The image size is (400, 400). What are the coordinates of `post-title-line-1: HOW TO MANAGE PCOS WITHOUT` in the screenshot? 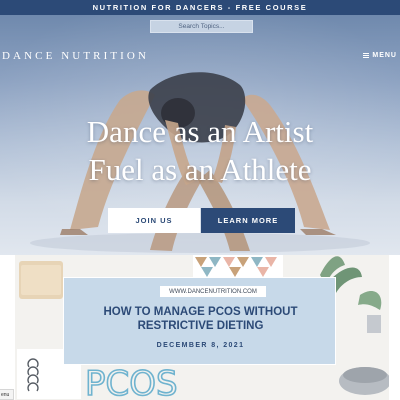 It's located at (200, 312).